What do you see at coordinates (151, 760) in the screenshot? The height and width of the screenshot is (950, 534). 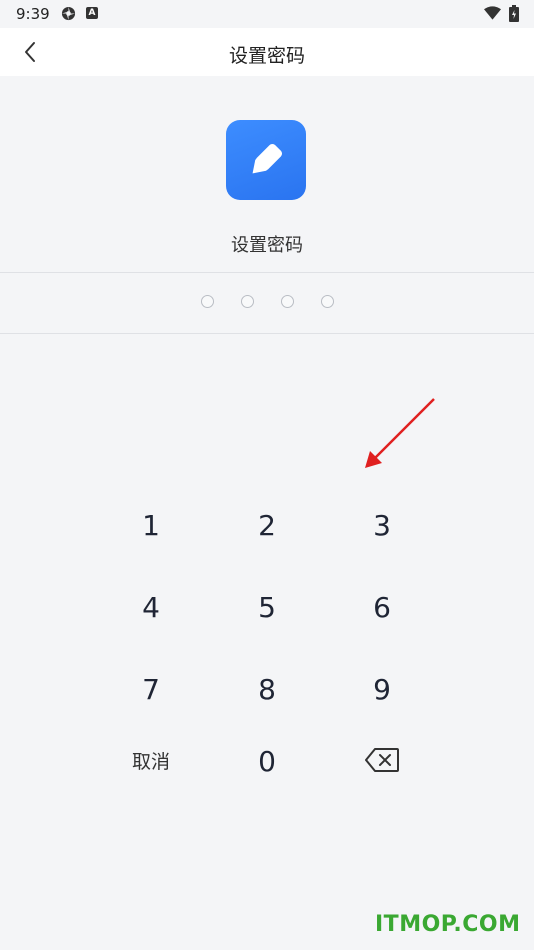 I see `cancel-button: 取消` at bounding box center [151, 760].